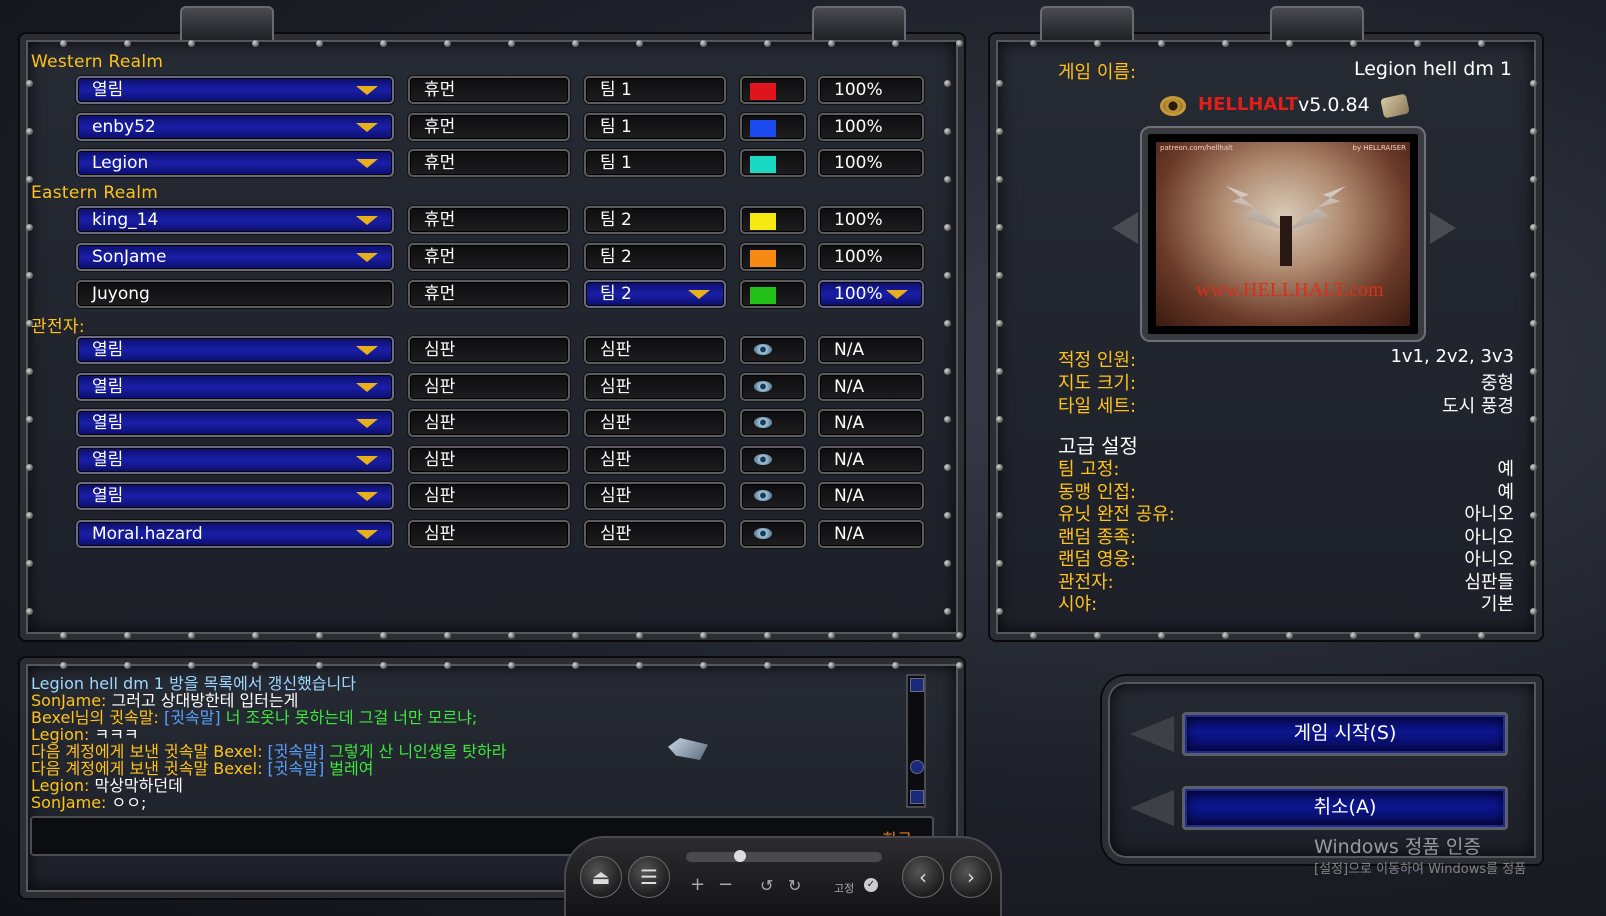 The height and width of the screenshot is (916, 1606). What do you see at coordinates (601, 877) in the screenshot?
I see `eject-icon: ⏏` at bounding box center [601, 877].